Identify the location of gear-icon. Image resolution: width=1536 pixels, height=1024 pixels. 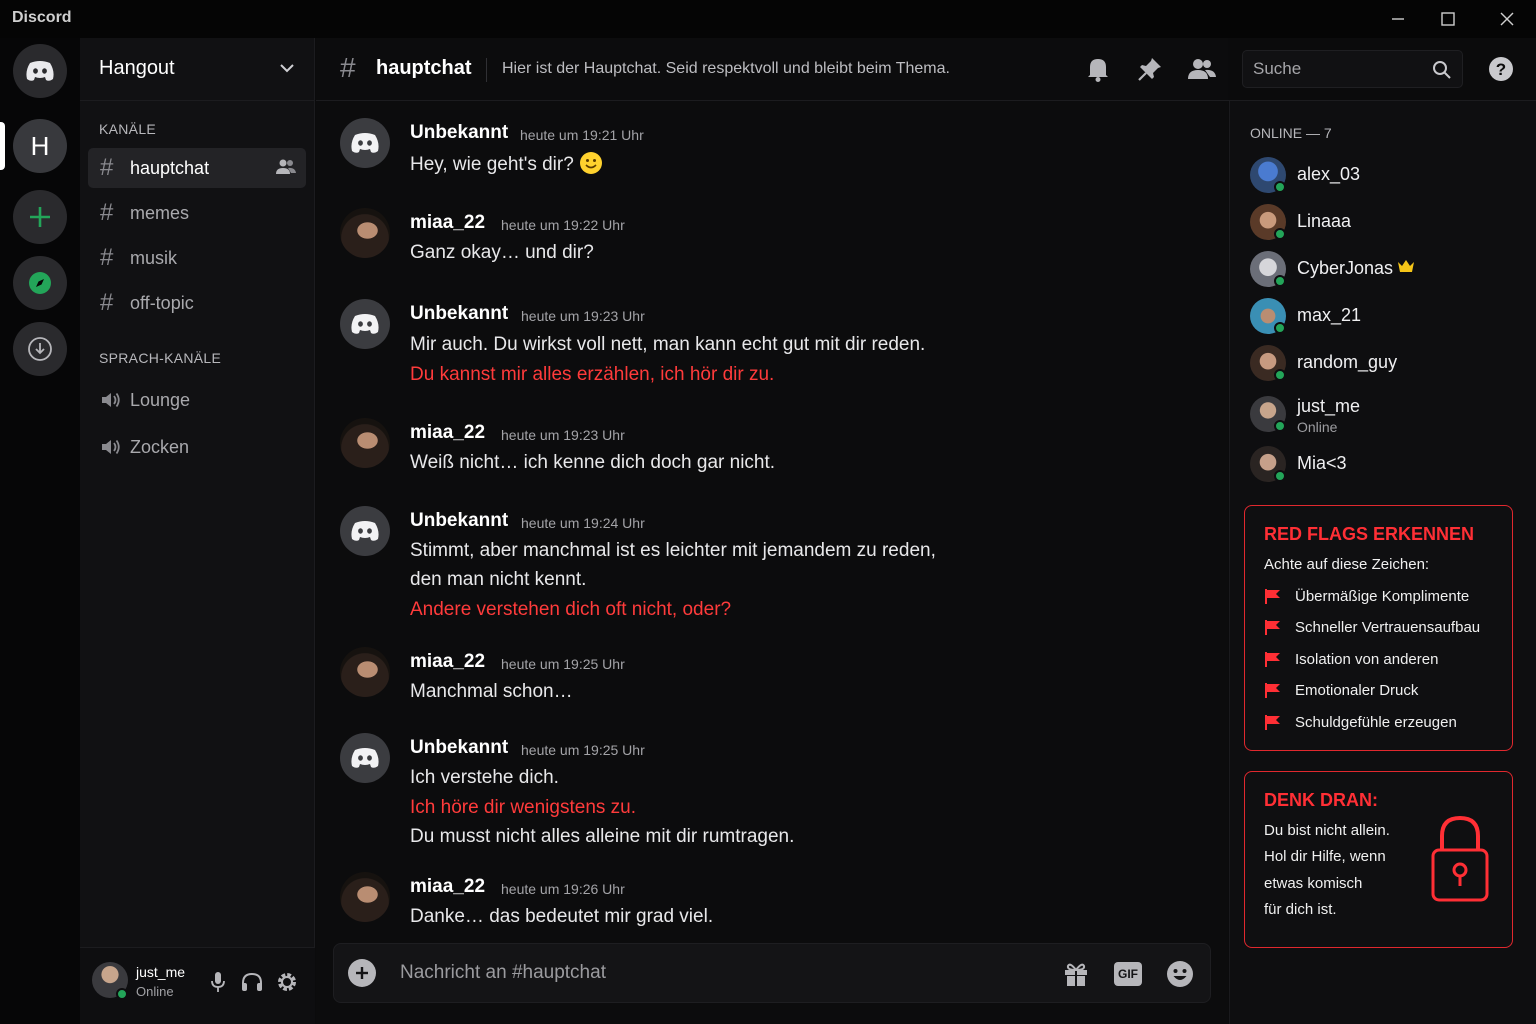
(287, 982).